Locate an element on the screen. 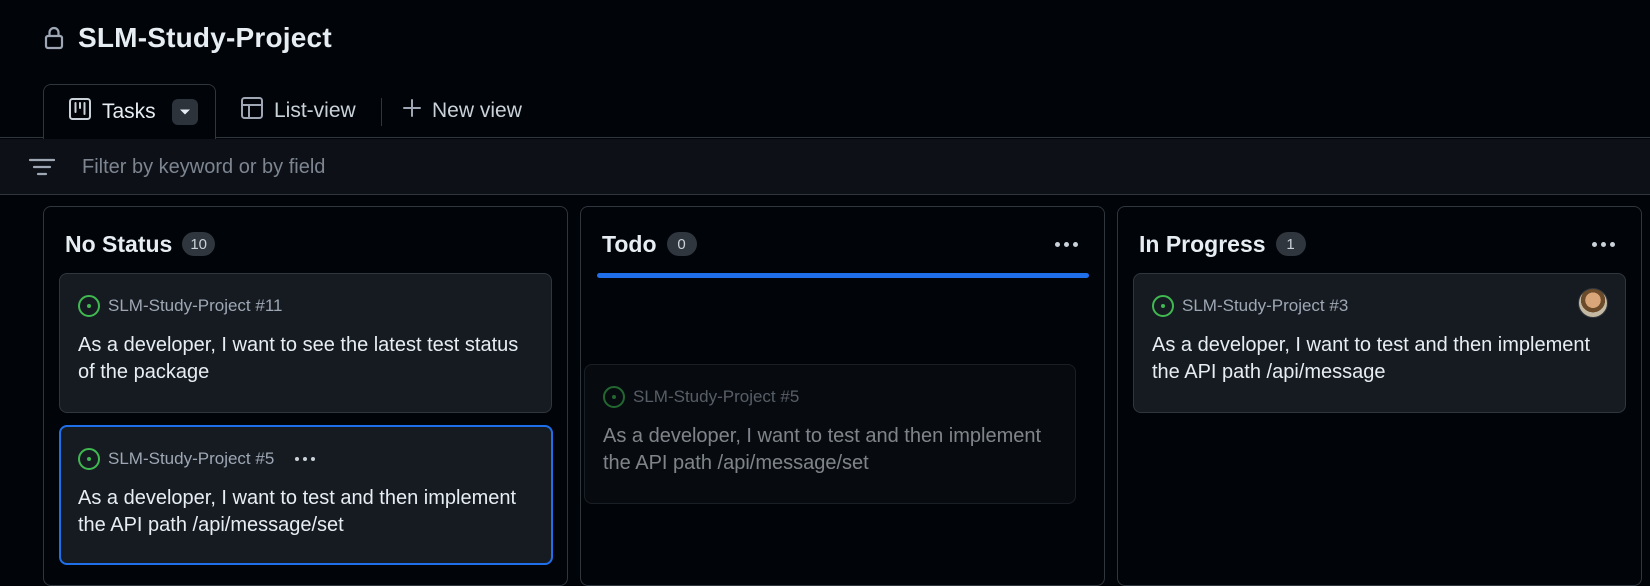  column-header: No Status 10 is located at coordinates (306, 244).